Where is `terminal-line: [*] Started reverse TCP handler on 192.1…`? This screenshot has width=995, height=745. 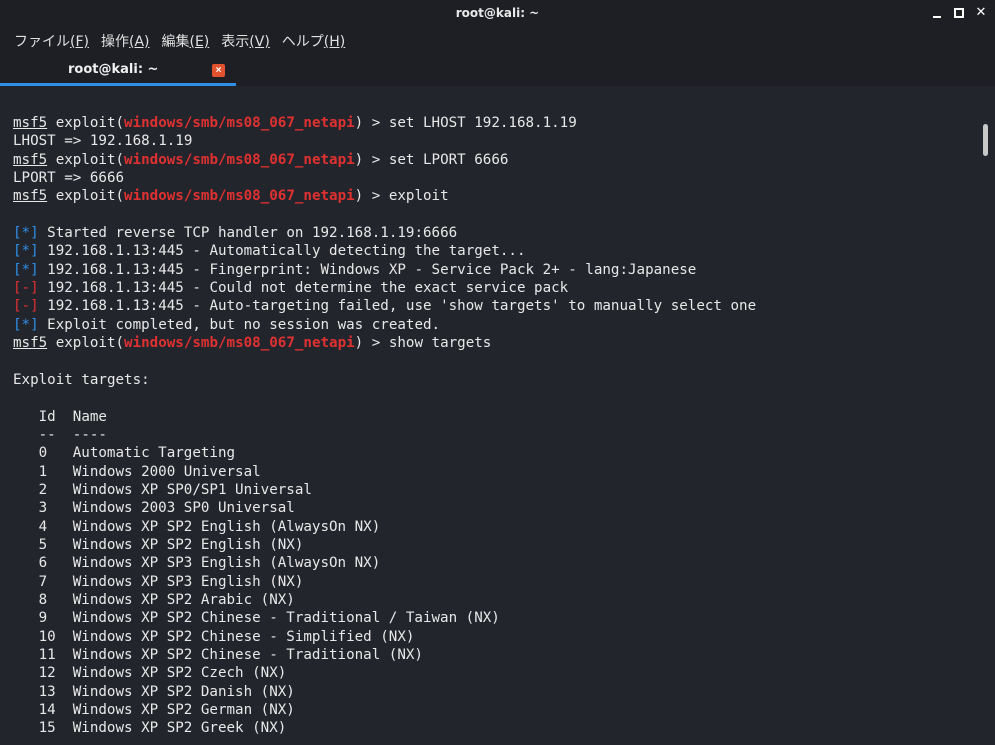 terminal-line: [*] Started reverse TCP handler on 192.1… is located at coordinates (496, 233).